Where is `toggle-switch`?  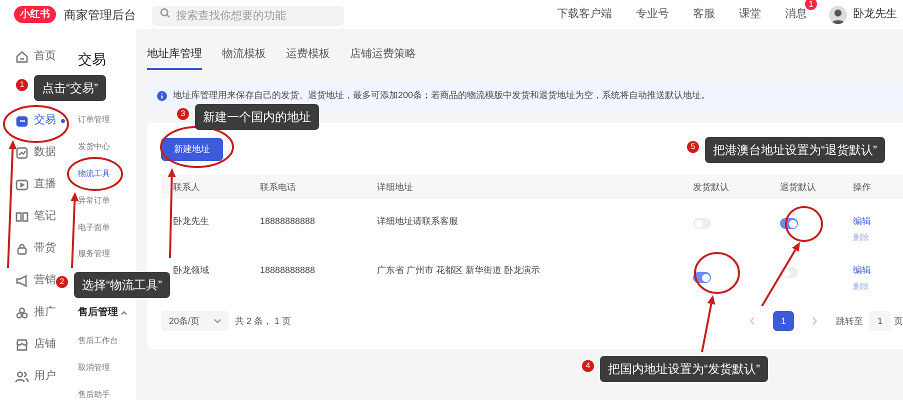 toggle-switch is located at coordinates (789, 272).